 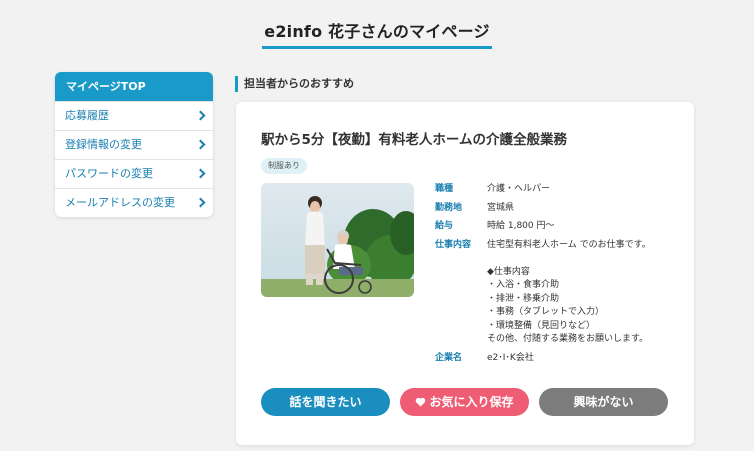 I want to click on section-title: 担当者からのおすすめ, so click(x=294, y=84).